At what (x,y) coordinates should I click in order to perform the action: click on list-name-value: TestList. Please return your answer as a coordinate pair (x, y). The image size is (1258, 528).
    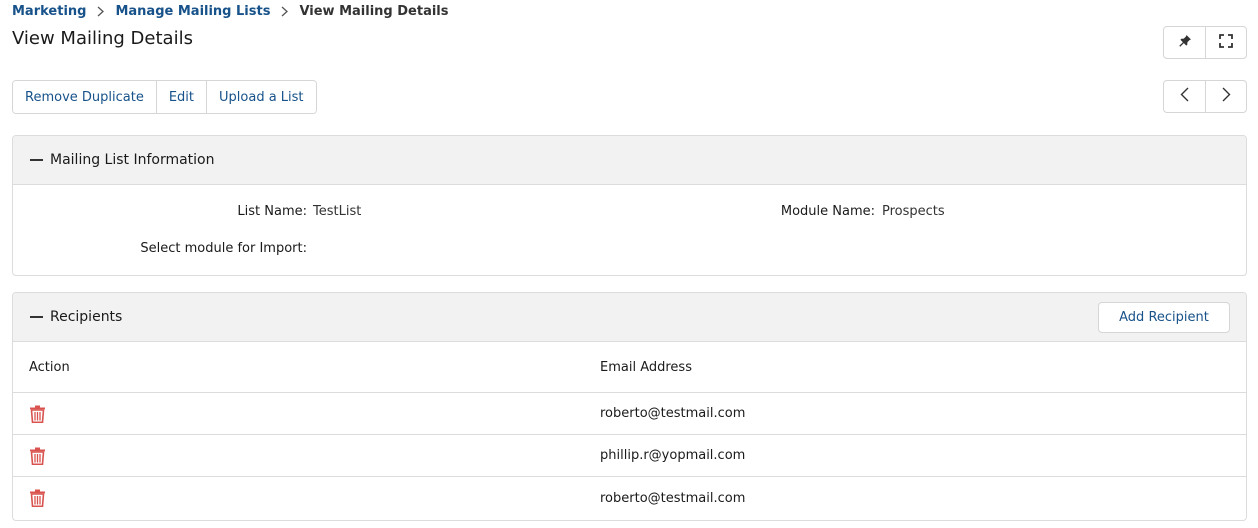
    Looking at the image, I should click on (337, 211).